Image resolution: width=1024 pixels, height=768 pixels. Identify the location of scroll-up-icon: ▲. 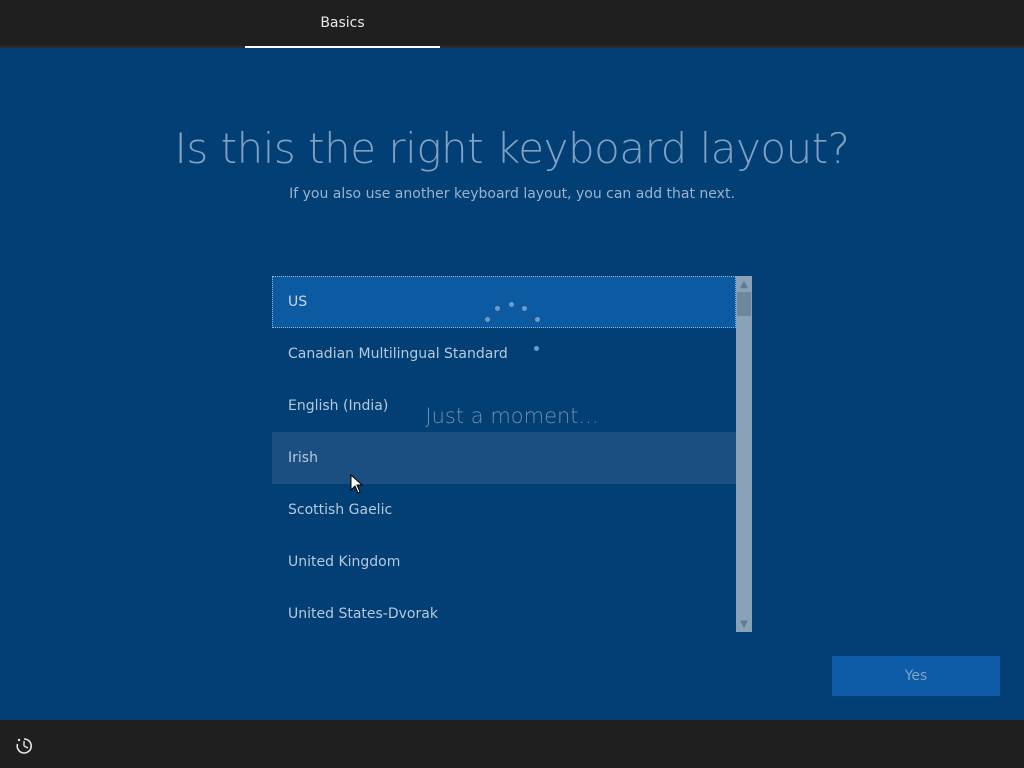
(744, 284).